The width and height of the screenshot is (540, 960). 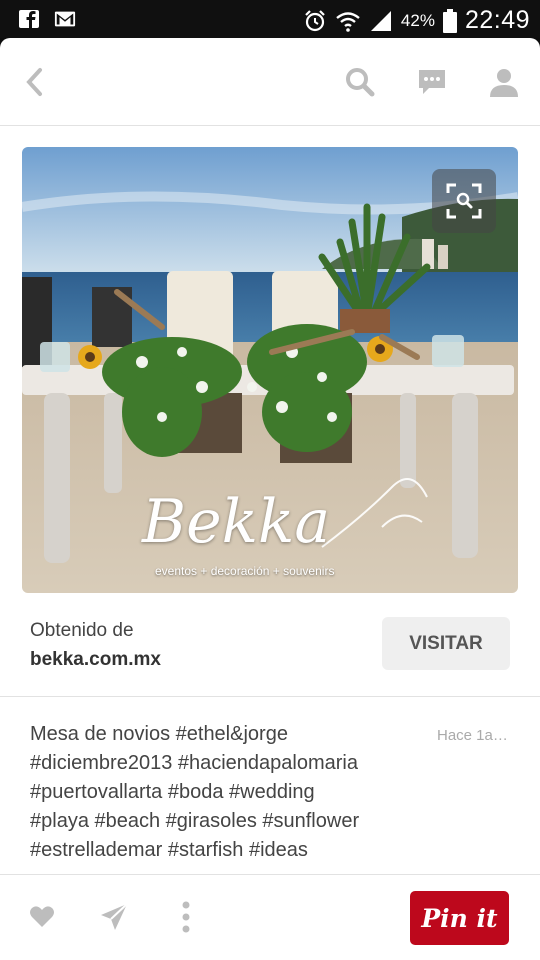 I want to click on visual-search-button, so click(x=464, y=201).